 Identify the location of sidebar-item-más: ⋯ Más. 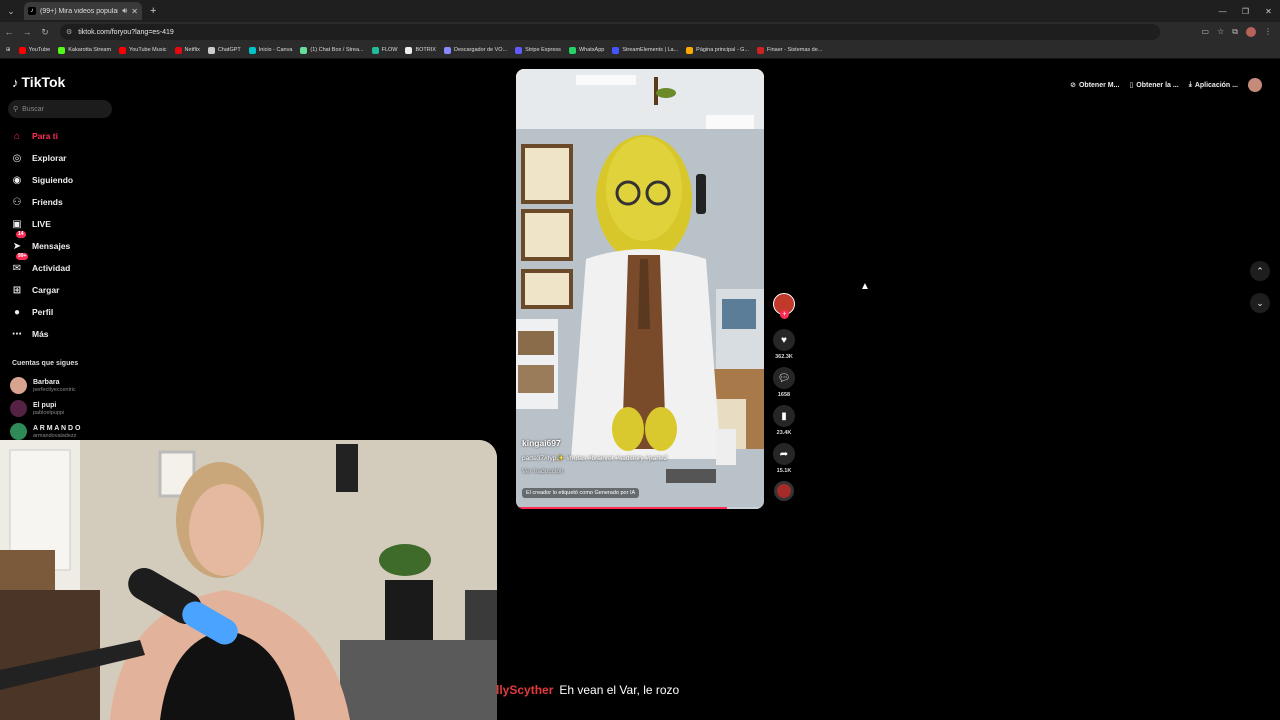
(65, 334).